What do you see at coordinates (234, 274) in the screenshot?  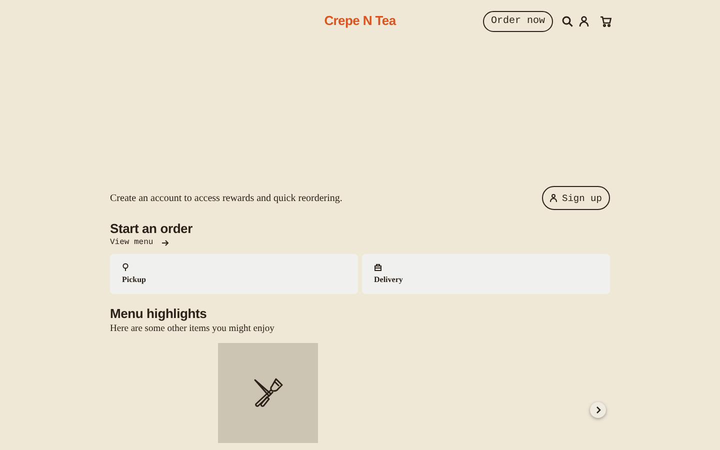 I see `pickup-option: Pickup` at bounding box center [234, 274].